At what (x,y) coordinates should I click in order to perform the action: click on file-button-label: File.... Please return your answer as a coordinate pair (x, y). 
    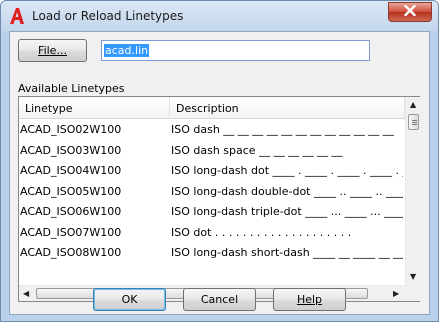
    Looking at the image, I should click on (52, 50).